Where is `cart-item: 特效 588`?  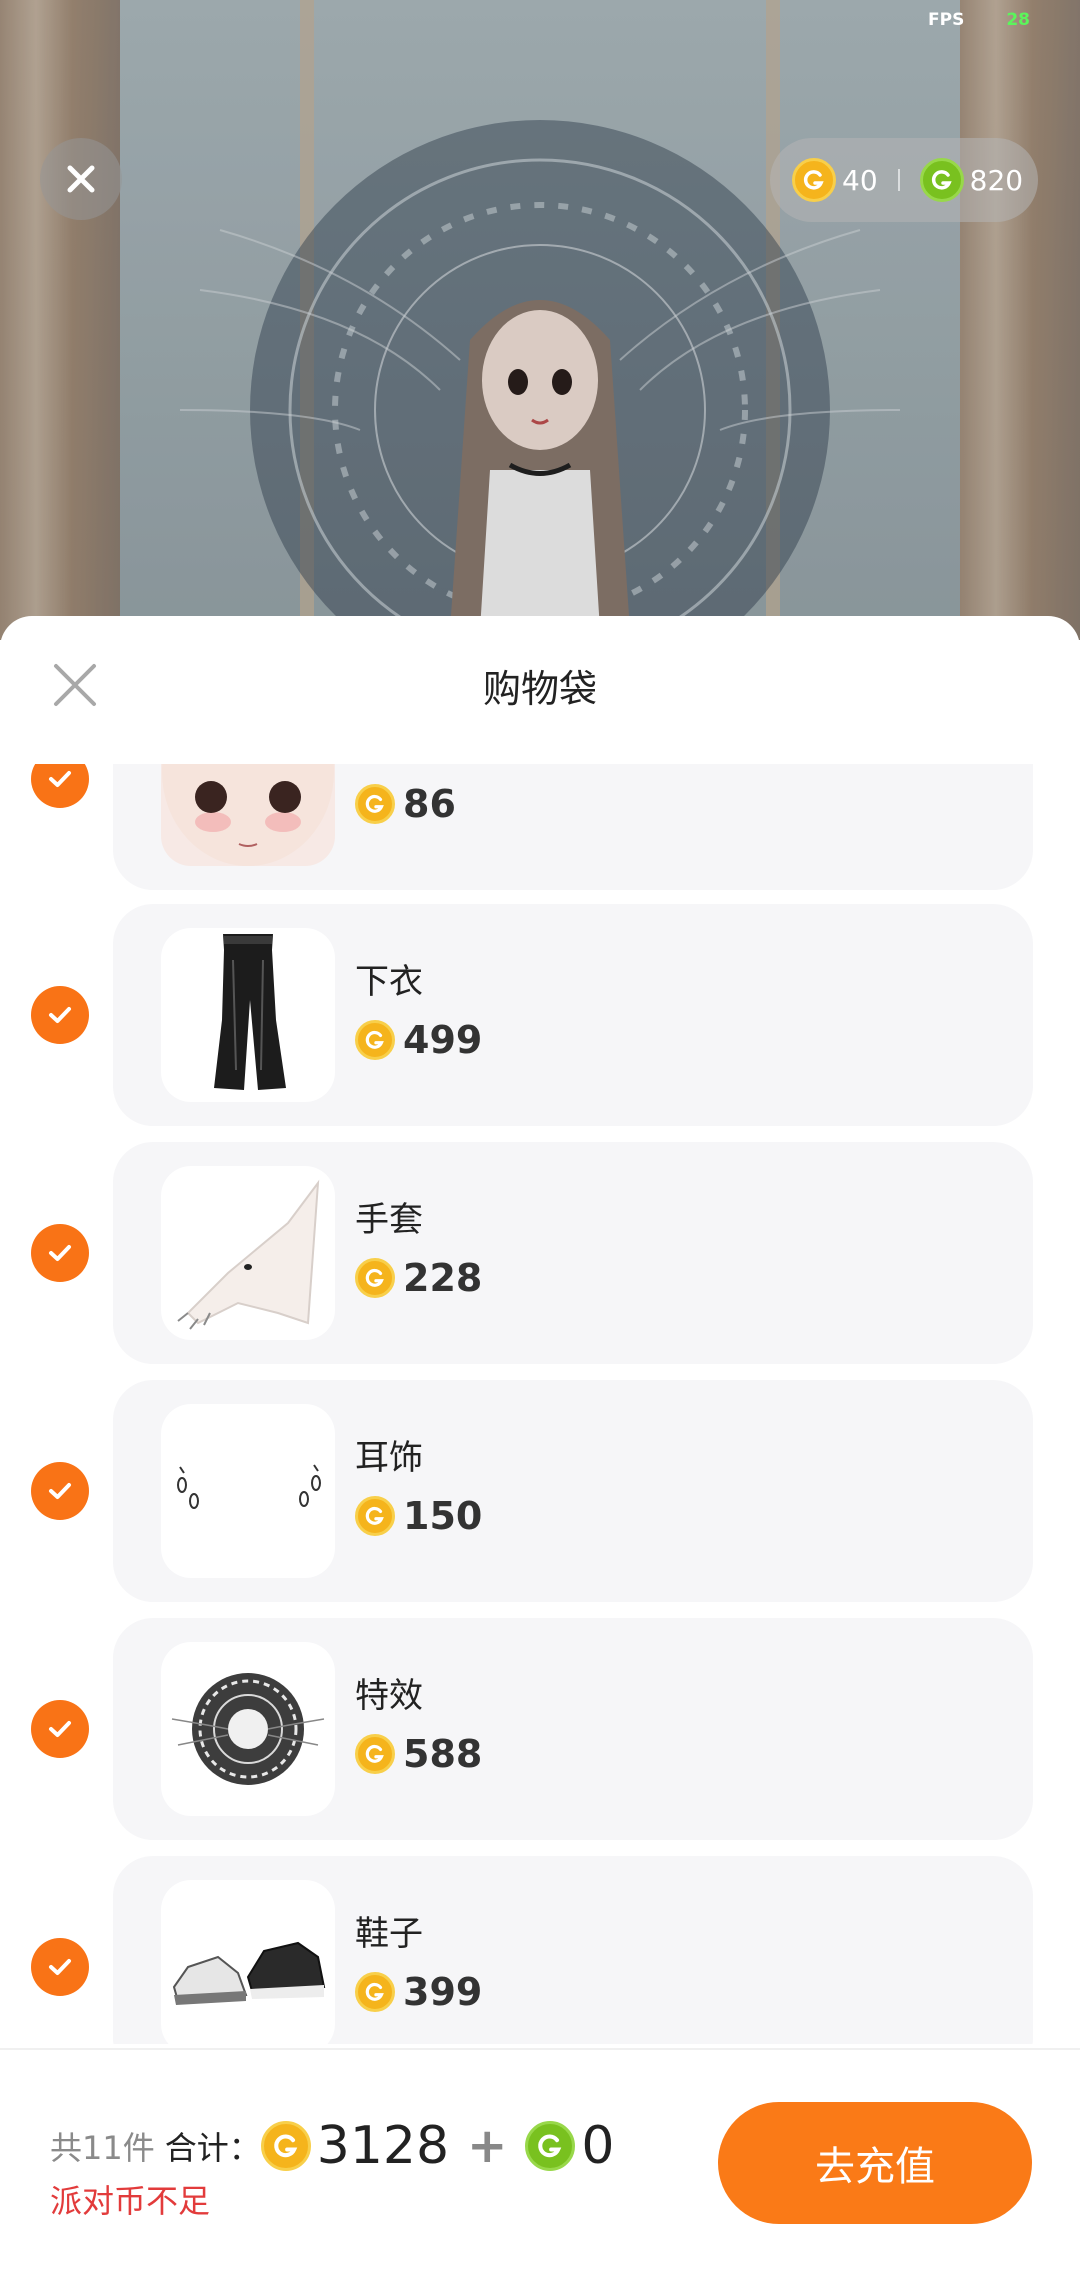
cart-item: 特效 588 is located at coordinates (540, 1729).